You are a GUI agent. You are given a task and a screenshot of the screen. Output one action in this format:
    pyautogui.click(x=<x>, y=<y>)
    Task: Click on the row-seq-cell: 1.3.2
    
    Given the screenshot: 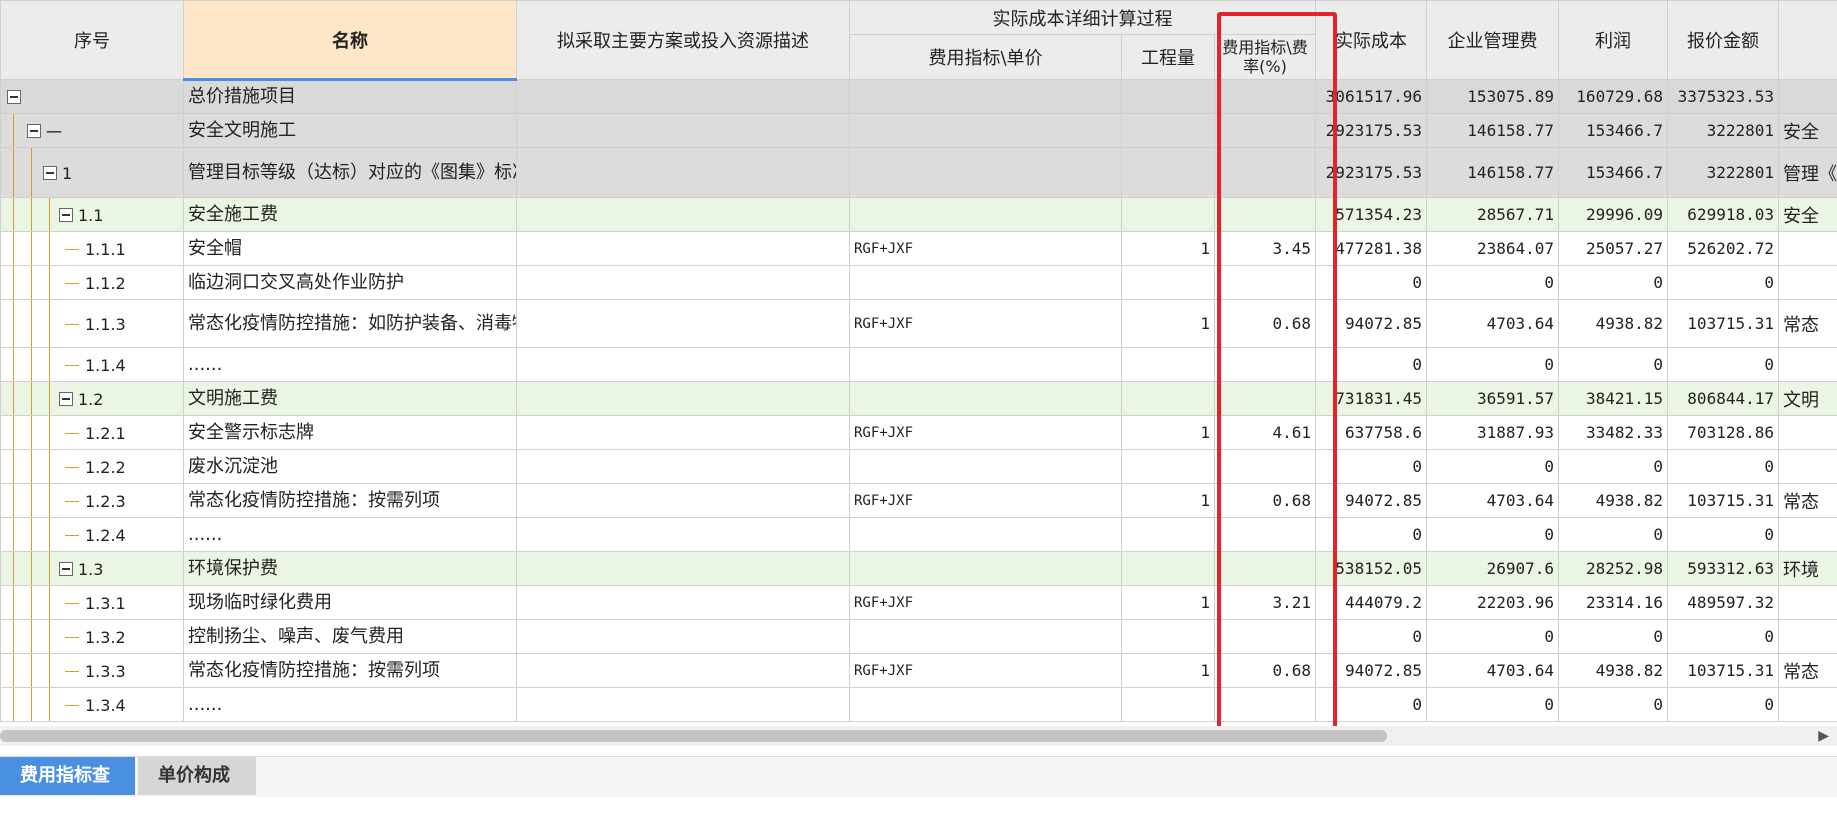 What is the action you would take?
    pyautogui.click(x=92, y=637)
    